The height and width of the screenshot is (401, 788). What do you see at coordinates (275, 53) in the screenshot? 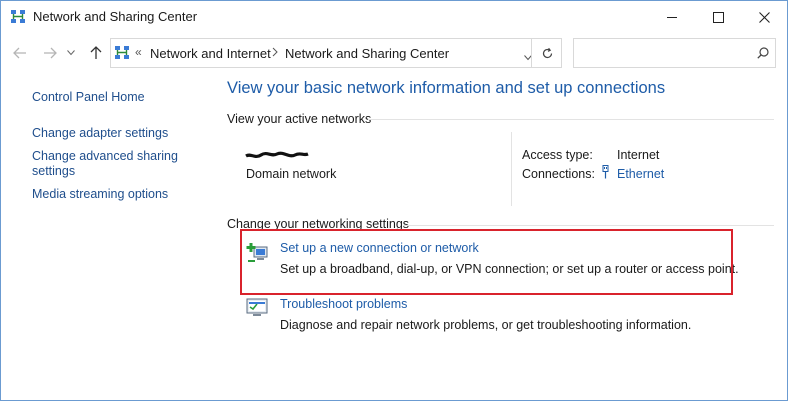
I see `breadcrumb-separator-icon` at bounding box center [275, 53].